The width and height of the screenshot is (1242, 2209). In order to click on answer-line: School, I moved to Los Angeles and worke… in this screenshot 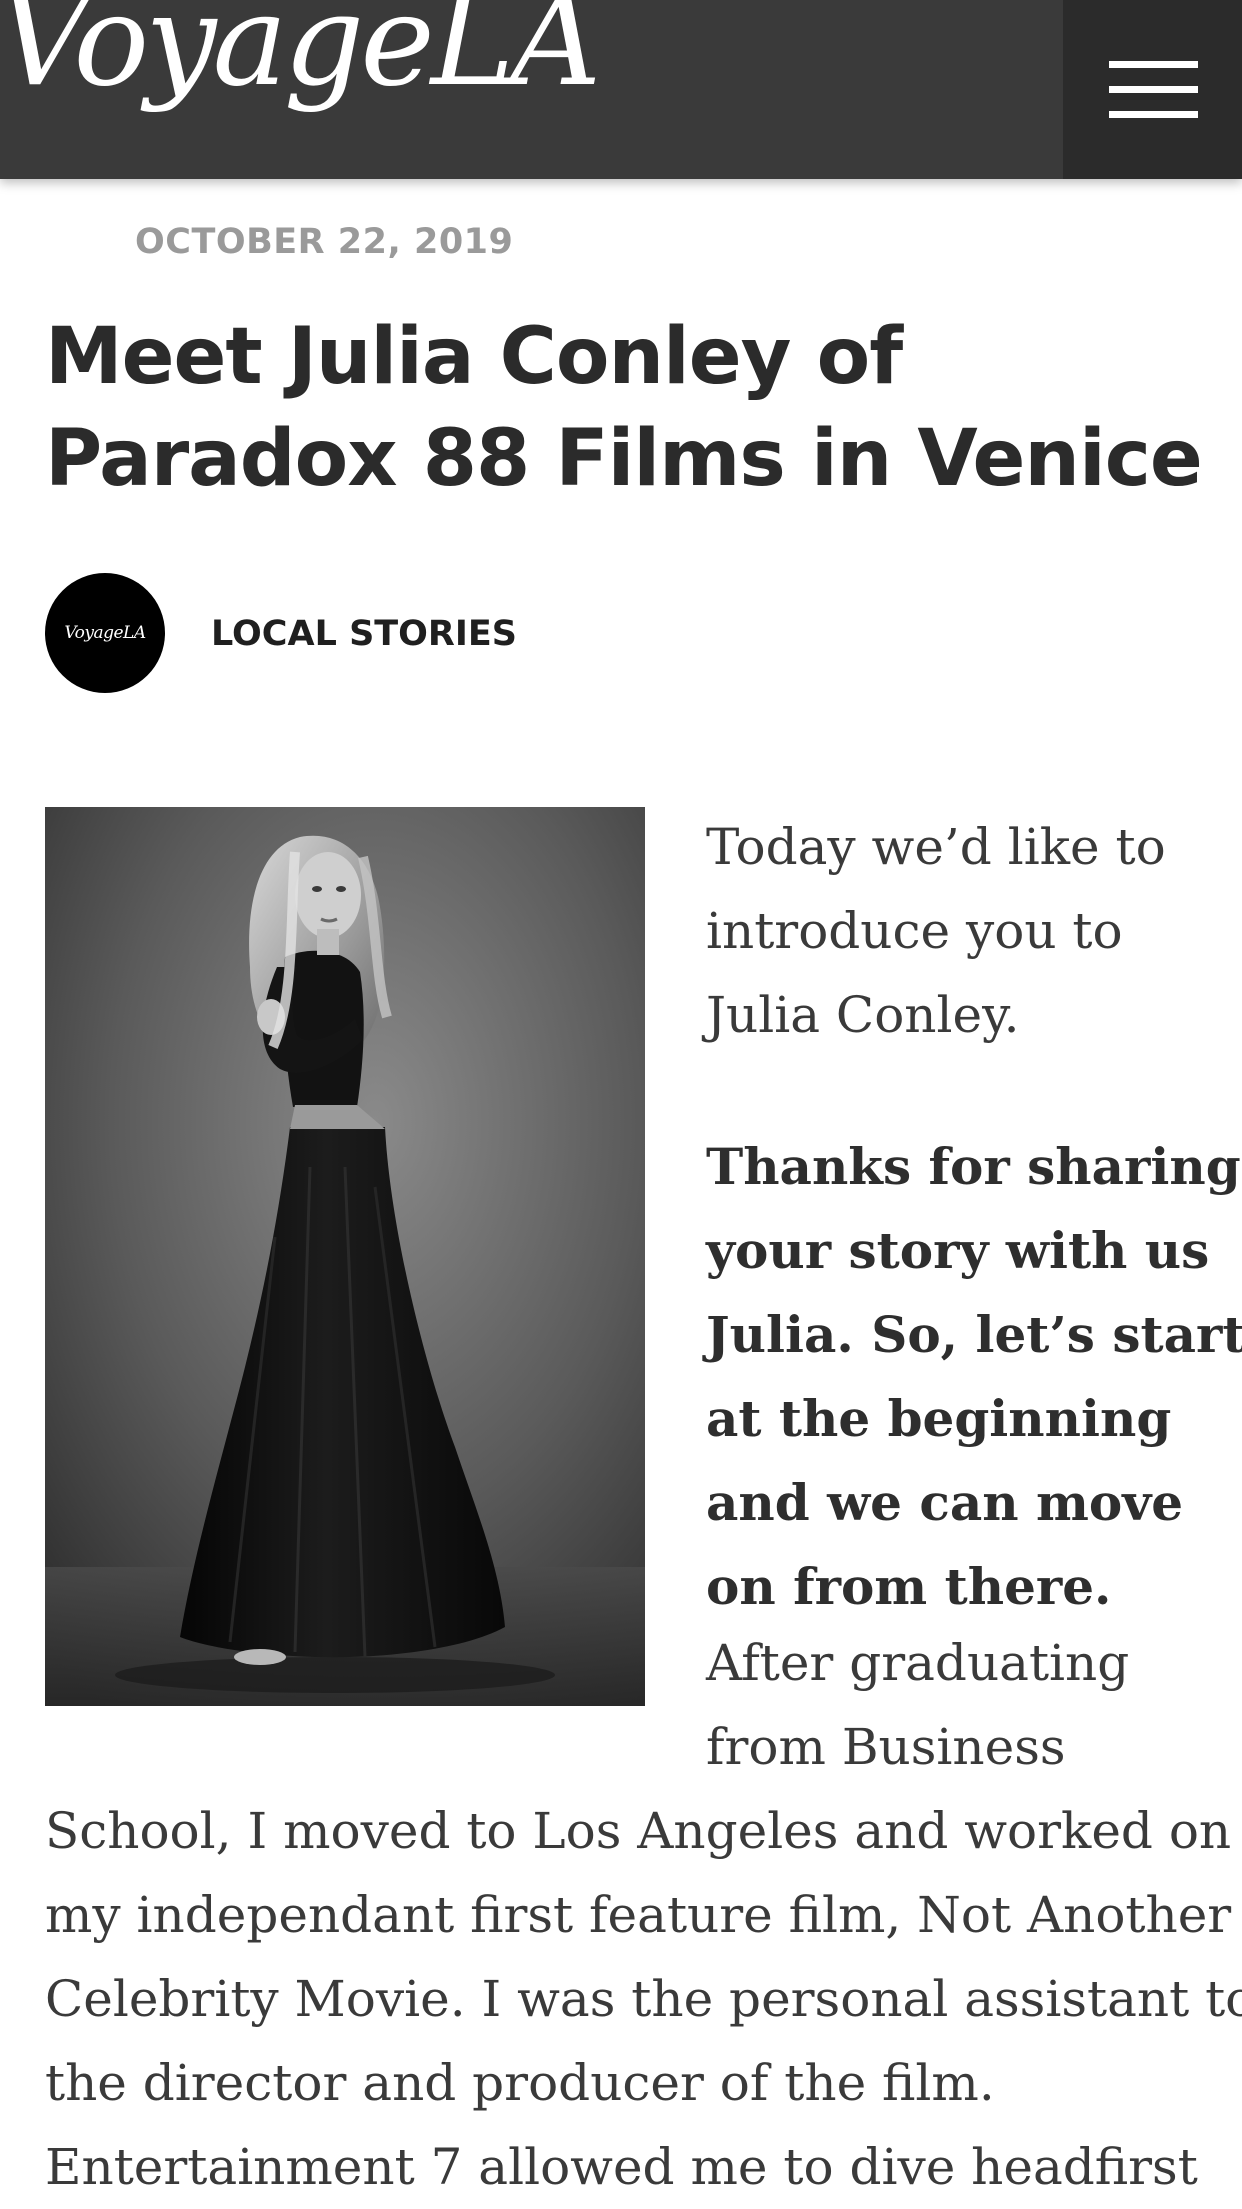, I will do `click(638, 1831)`.